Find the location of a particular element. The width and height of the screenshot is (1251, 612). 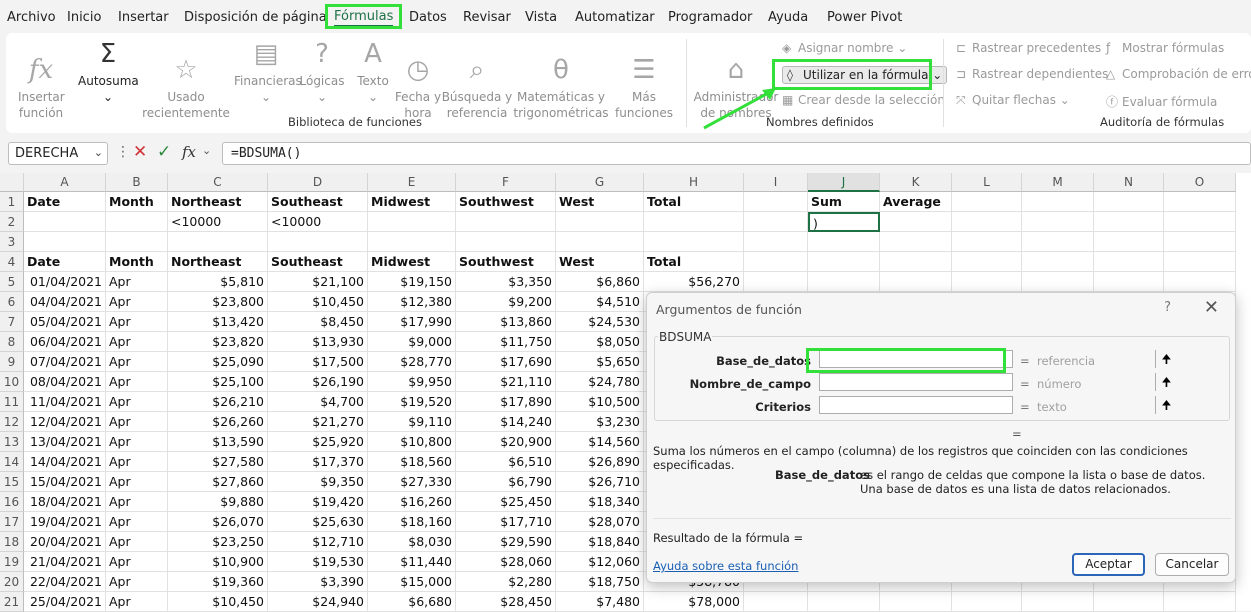

cell: $9,880 is located at coordinates (218, 502).